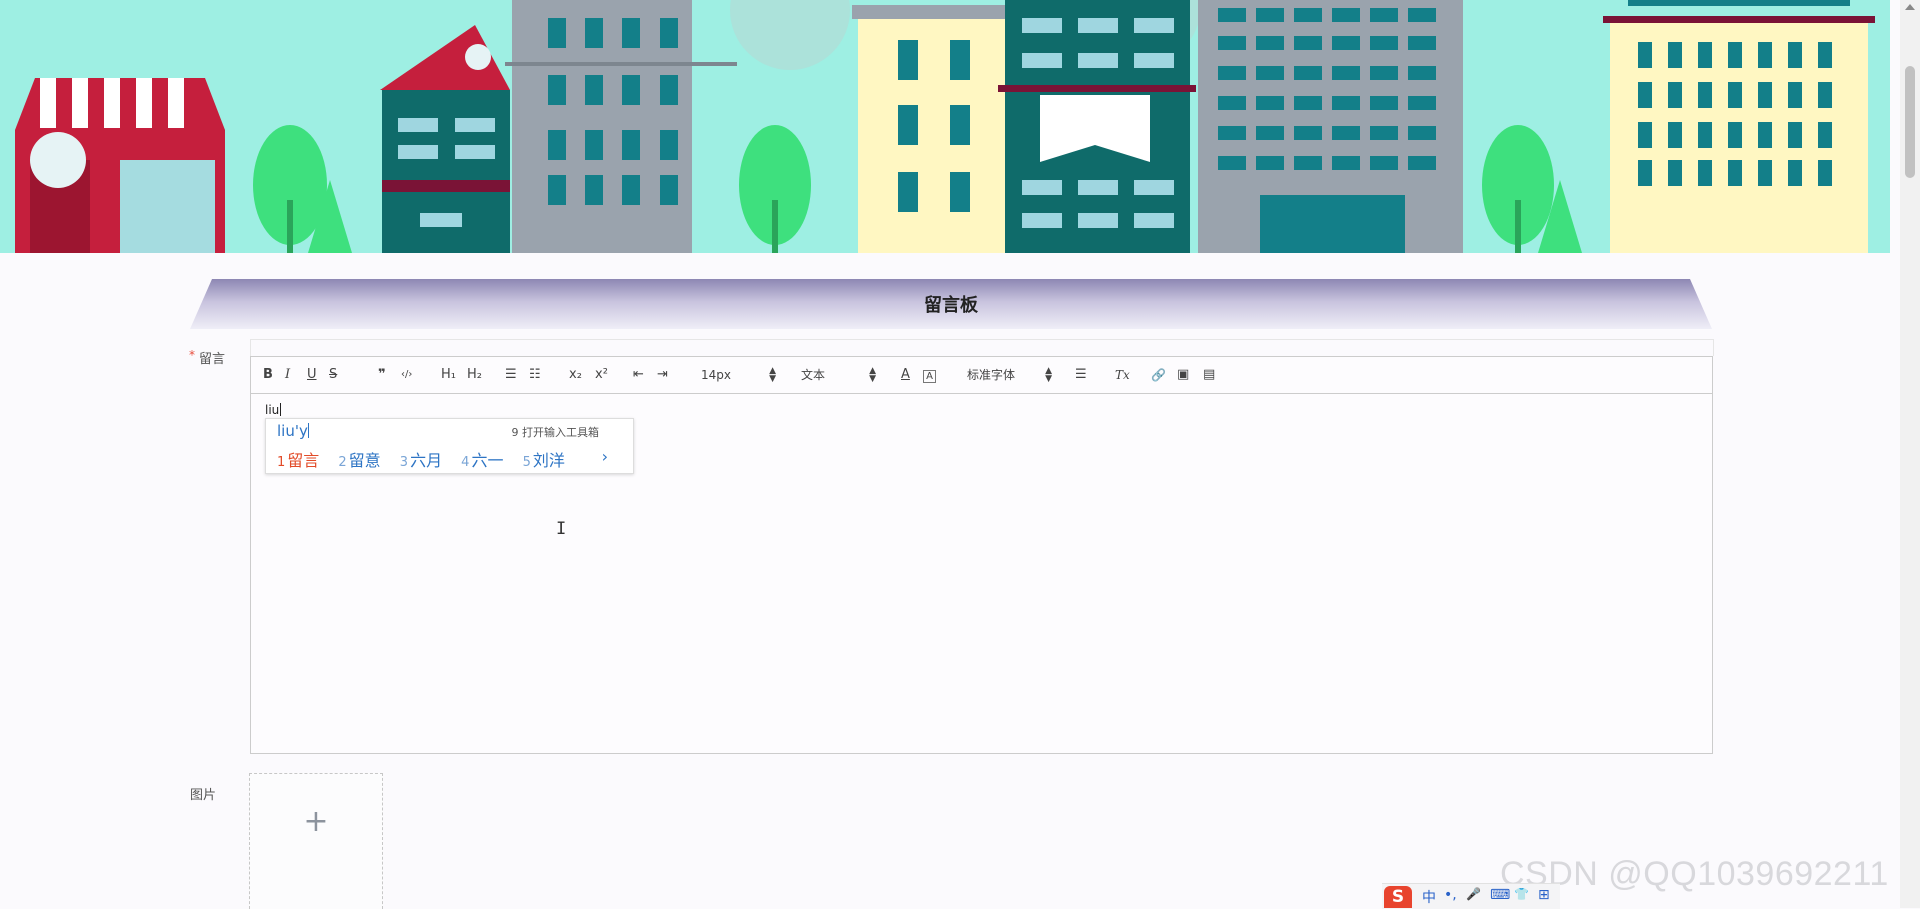 The height and width of the screenshot is (909, 1920). What do you see at coordinates (192, 355) in the screenshot?
I see `required-mark: *` at bounding box center [192, 355].